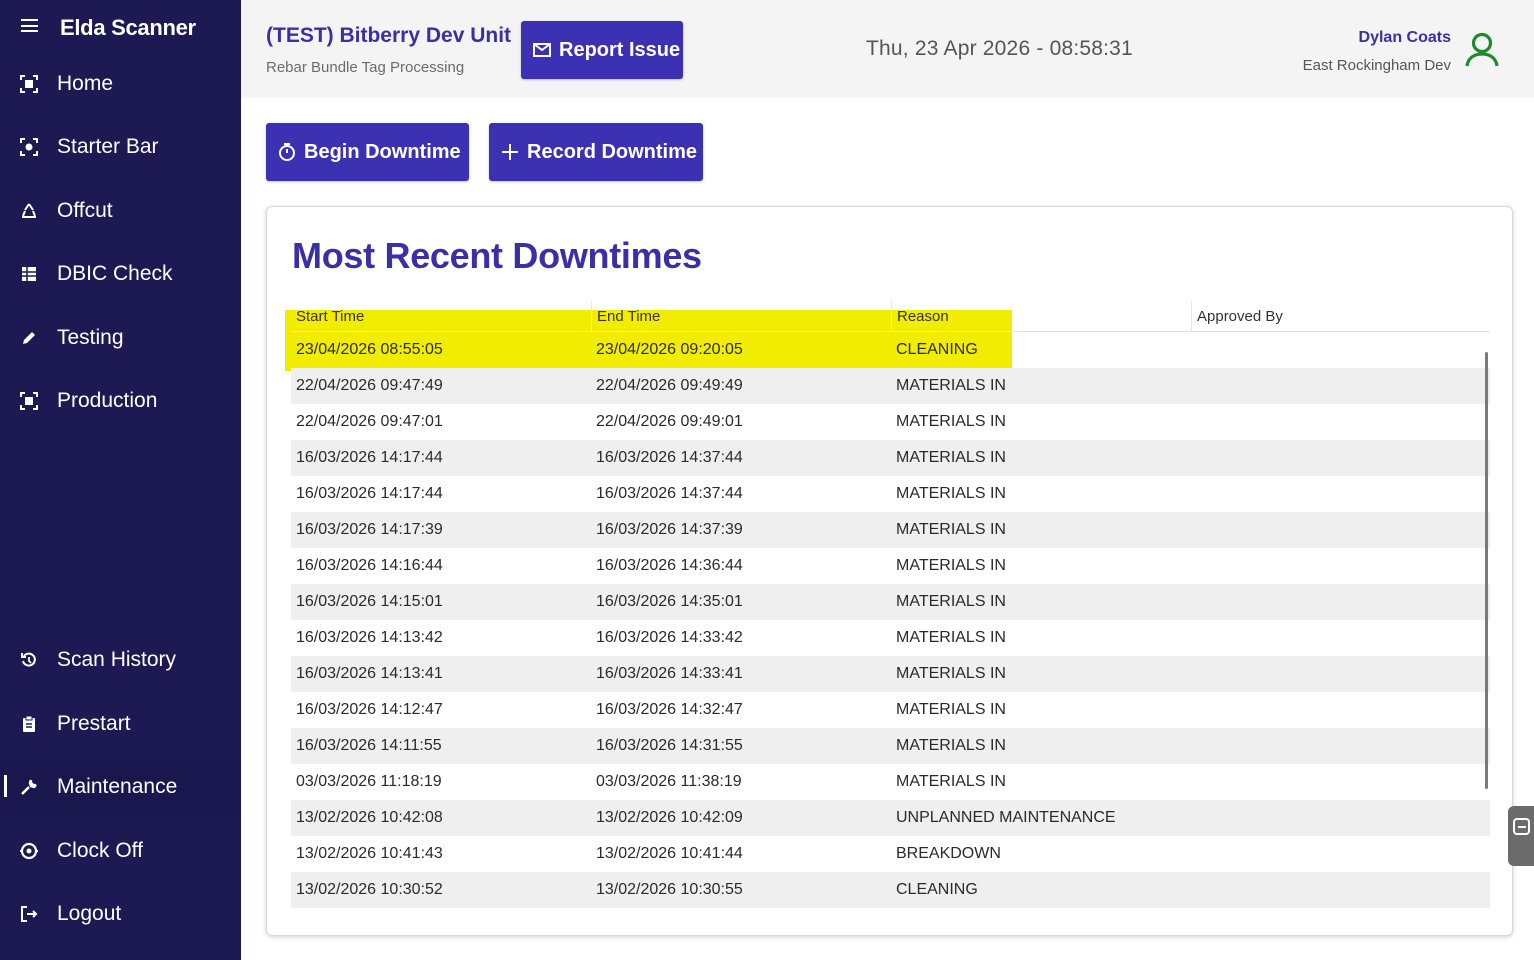  I want to click on start-time-cell: 23/04/2026 08:55:05, so click(369, 349).